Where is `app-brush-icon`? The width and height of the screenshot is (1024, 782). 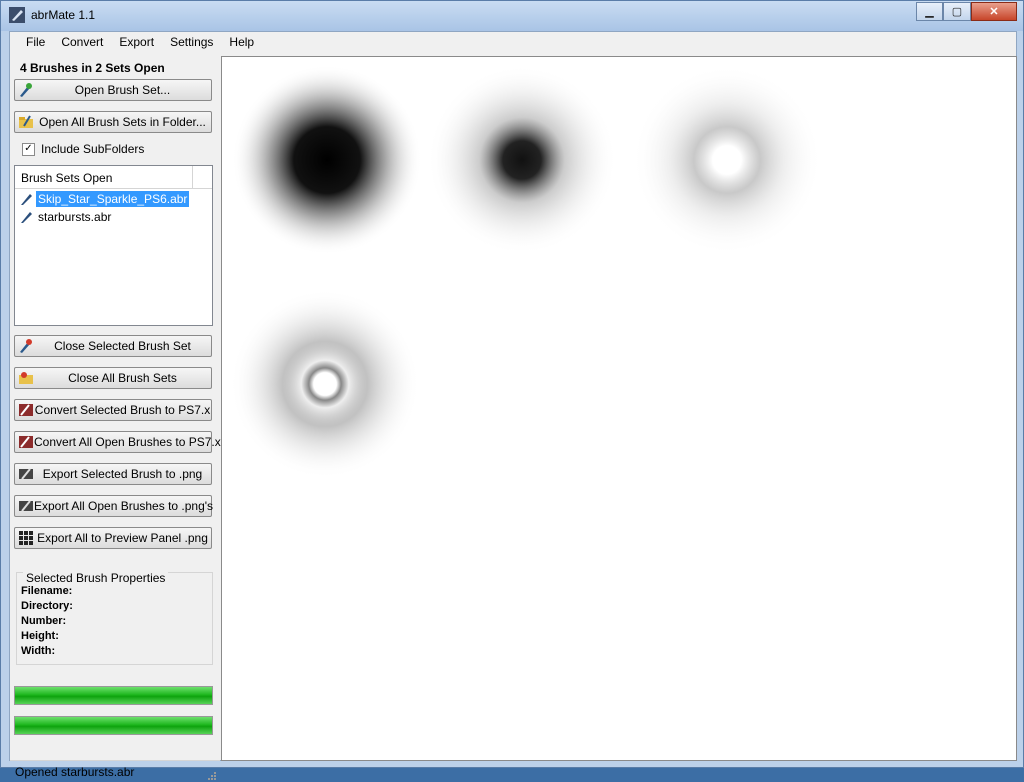
app-brush-icon is located at coordinates (17, 15).